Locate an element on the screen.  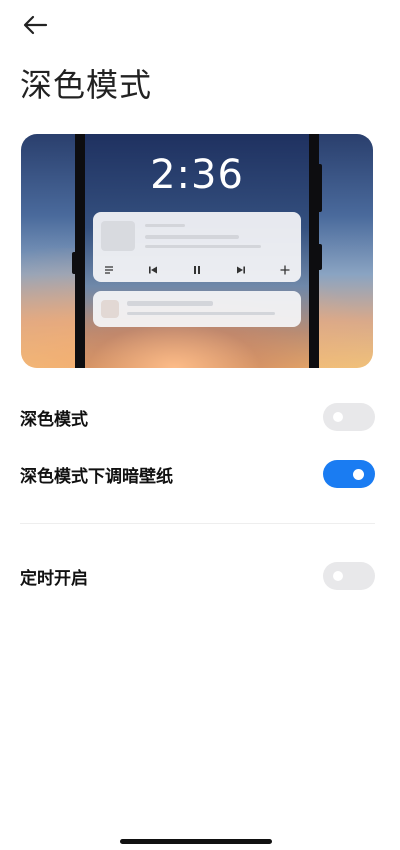
back-button is located at coordinates (35, 25).